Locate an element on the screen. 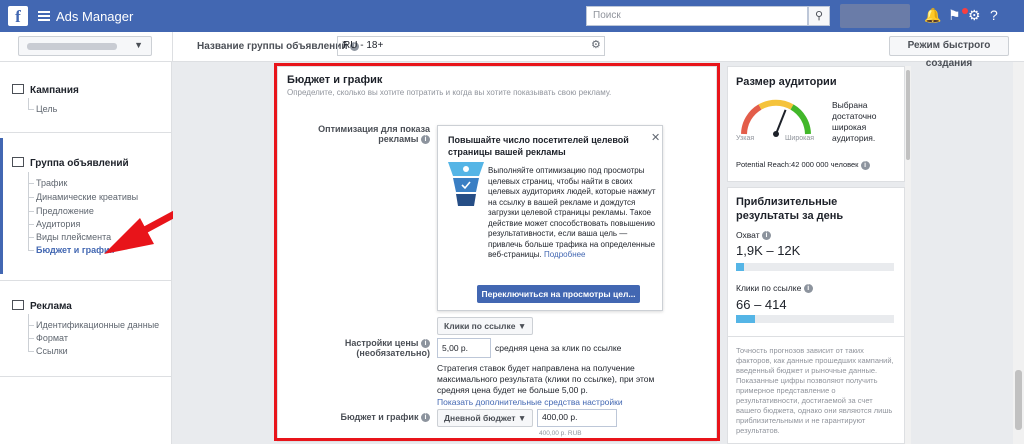 This screenshot has width=1024, height=444. adset-name-input: RU - 18+ is located at coordinates (471, 46).